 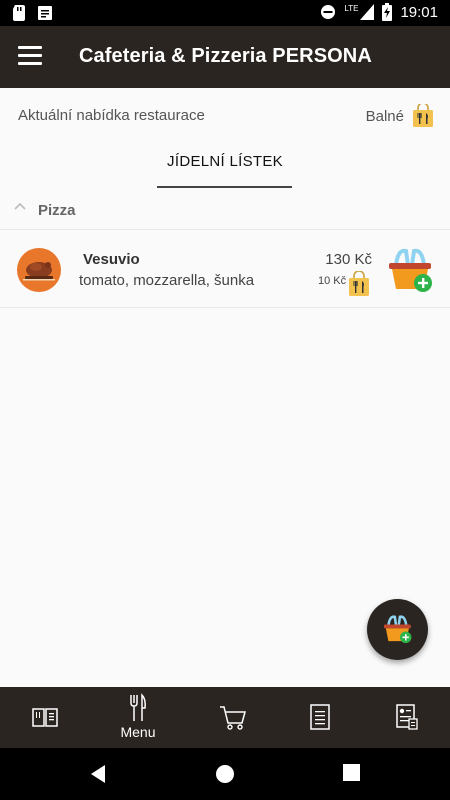 What do you see at coordinates (30, 56) in the screenshot?
I see `hamburger-icon` at bounding box center [30, 56].